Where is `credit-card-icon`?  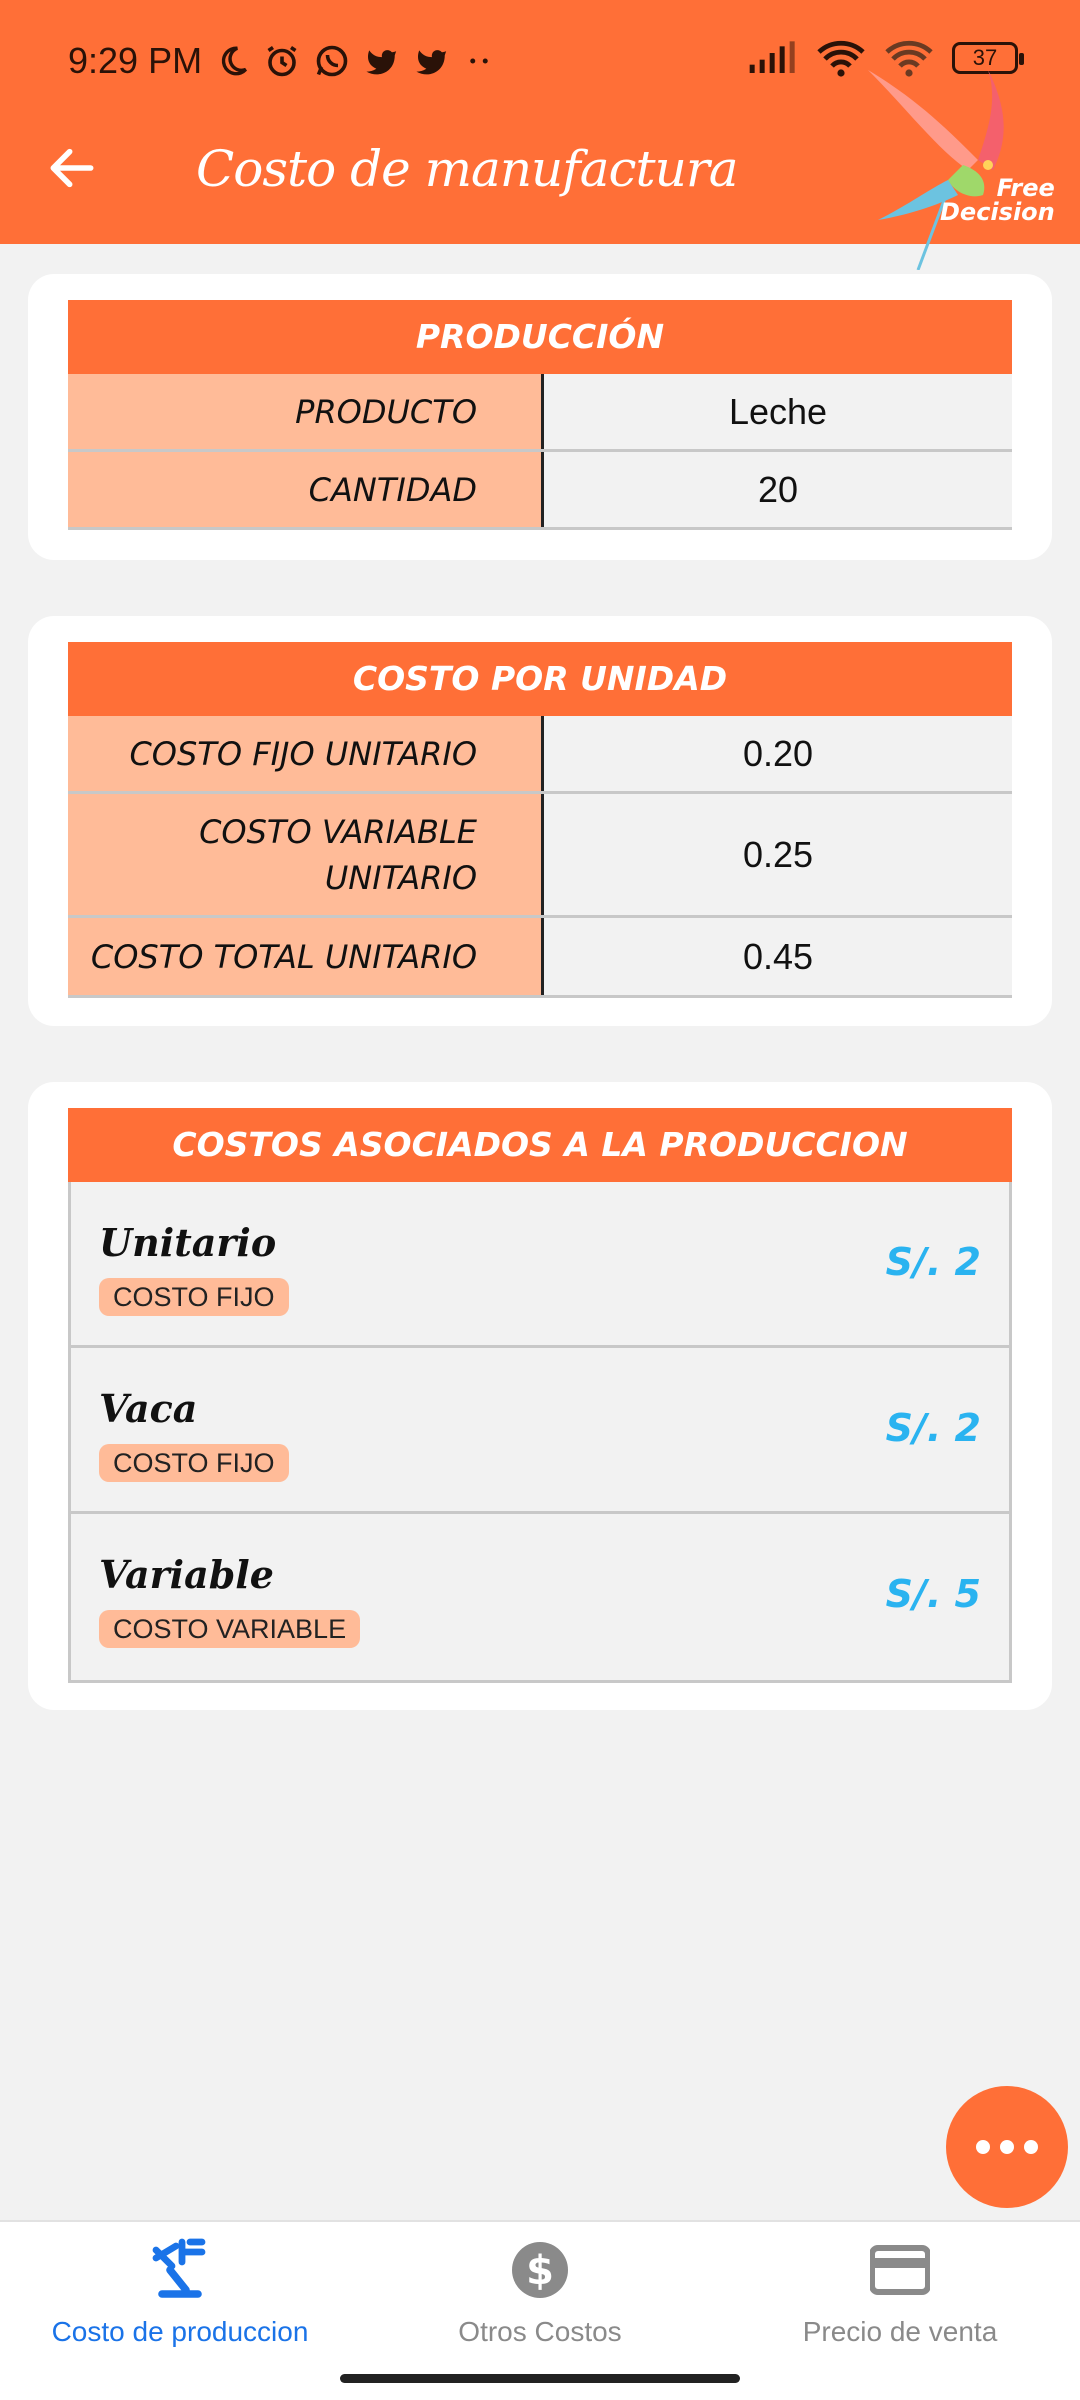
credit-card-icon is located at coordinates (900, 2270).